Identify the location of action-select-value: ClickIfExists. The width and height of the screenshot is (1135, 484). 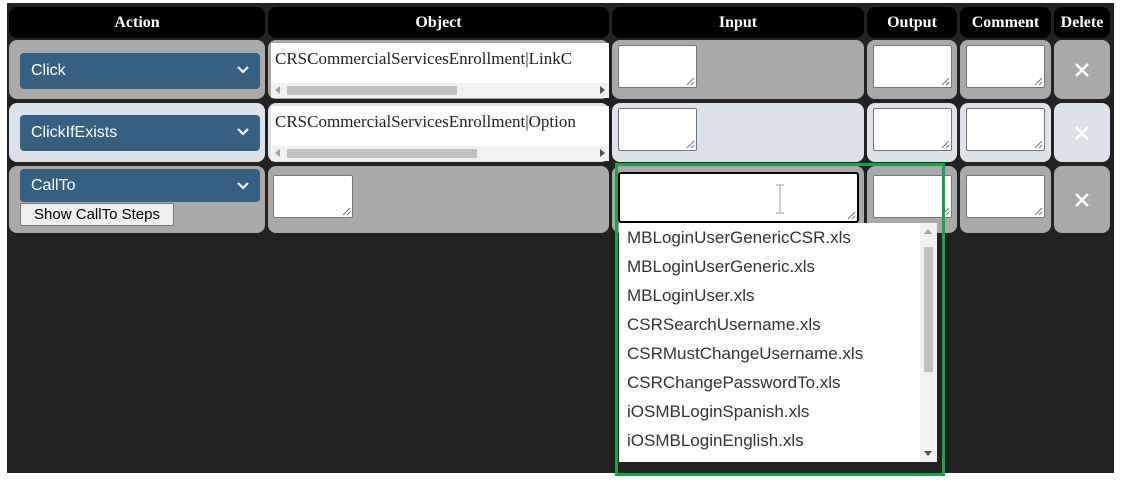
(74, 132).